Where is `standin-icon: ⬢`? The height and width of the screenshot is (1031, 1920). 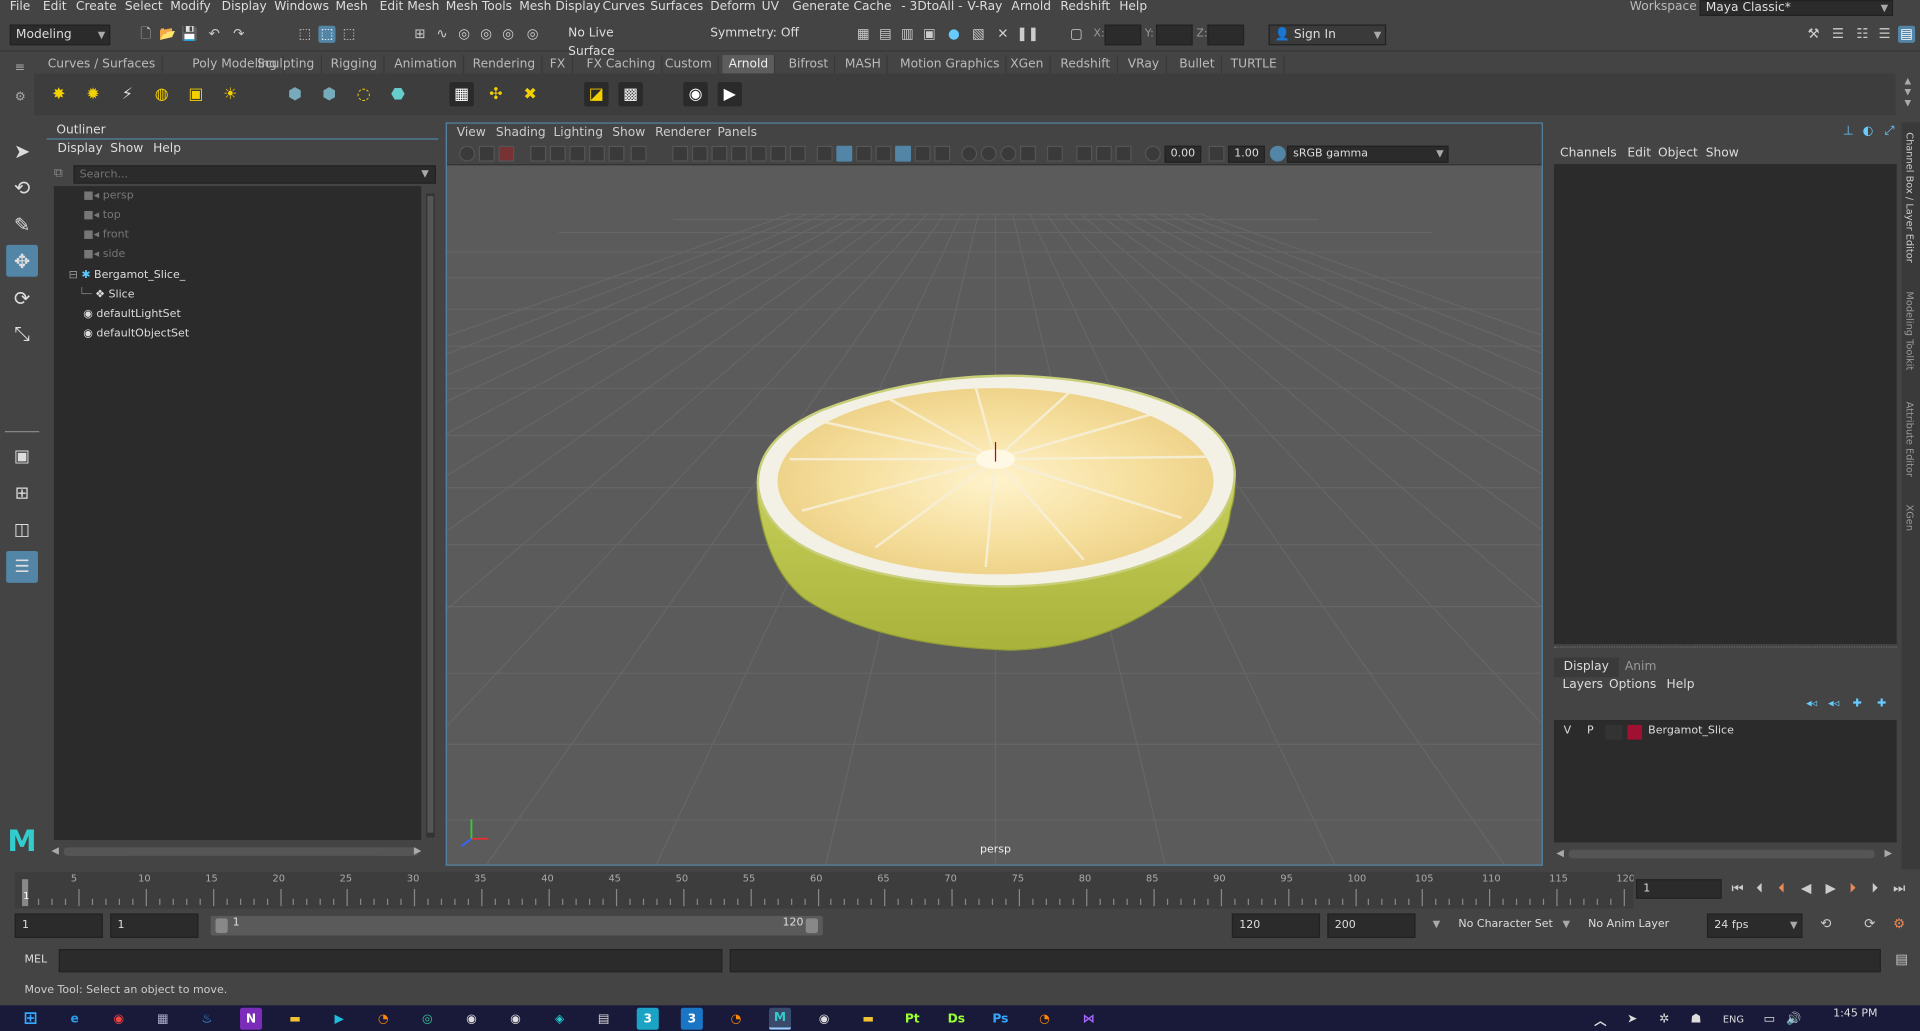
standin-icon: ⬢ is located at coordinates (295, 94).